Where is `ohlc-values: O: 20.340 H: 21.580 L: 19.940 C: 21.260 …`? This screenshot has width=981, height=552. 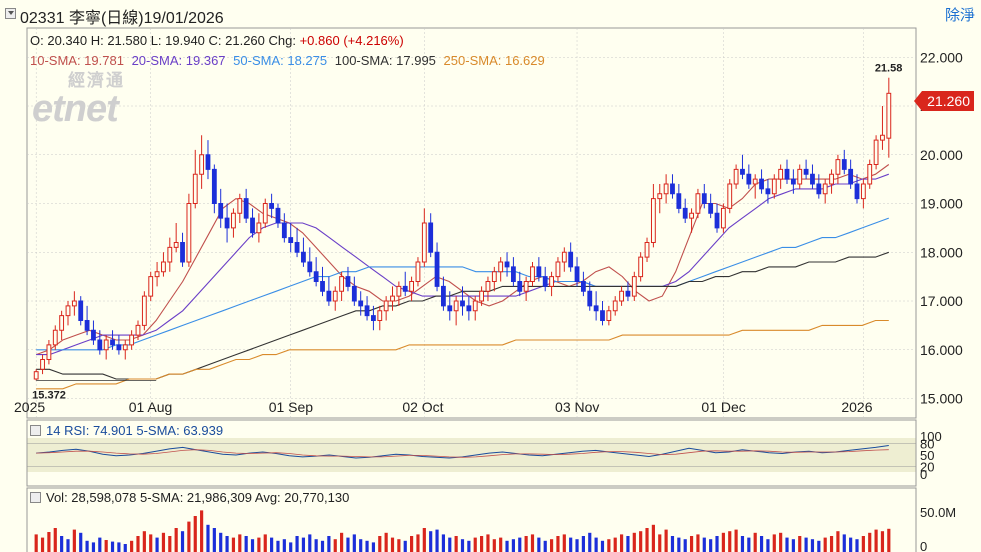 ohlc-values: O: 20.340 H: 21.580 L: 19.940 C: 21.260 … is located at coordinates (163, 40).